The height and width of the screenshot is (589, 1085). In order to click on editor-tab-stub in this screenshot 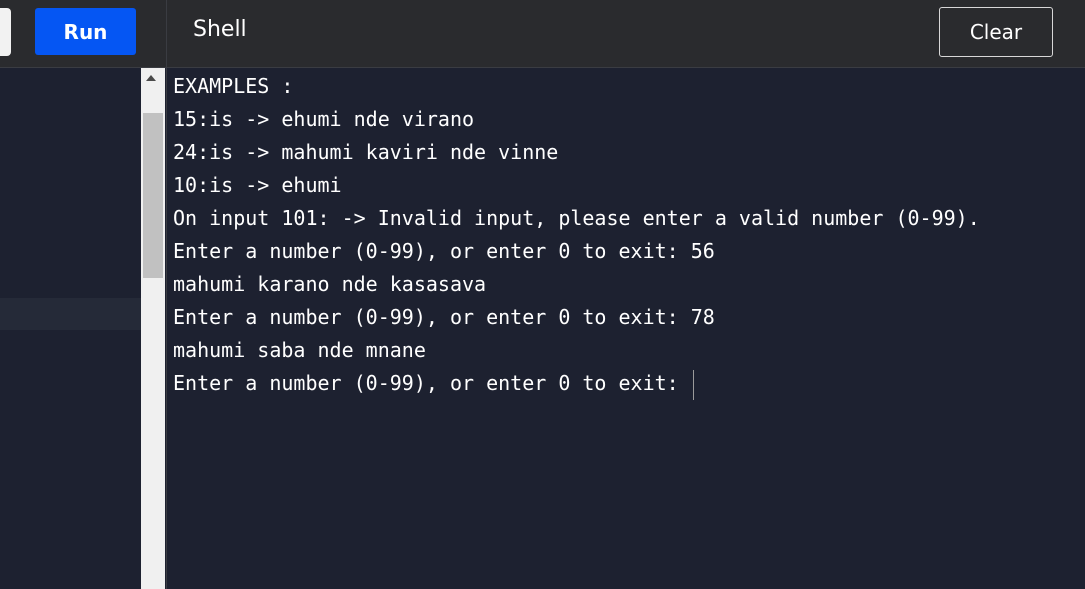, I will do `click(5, 32)`.